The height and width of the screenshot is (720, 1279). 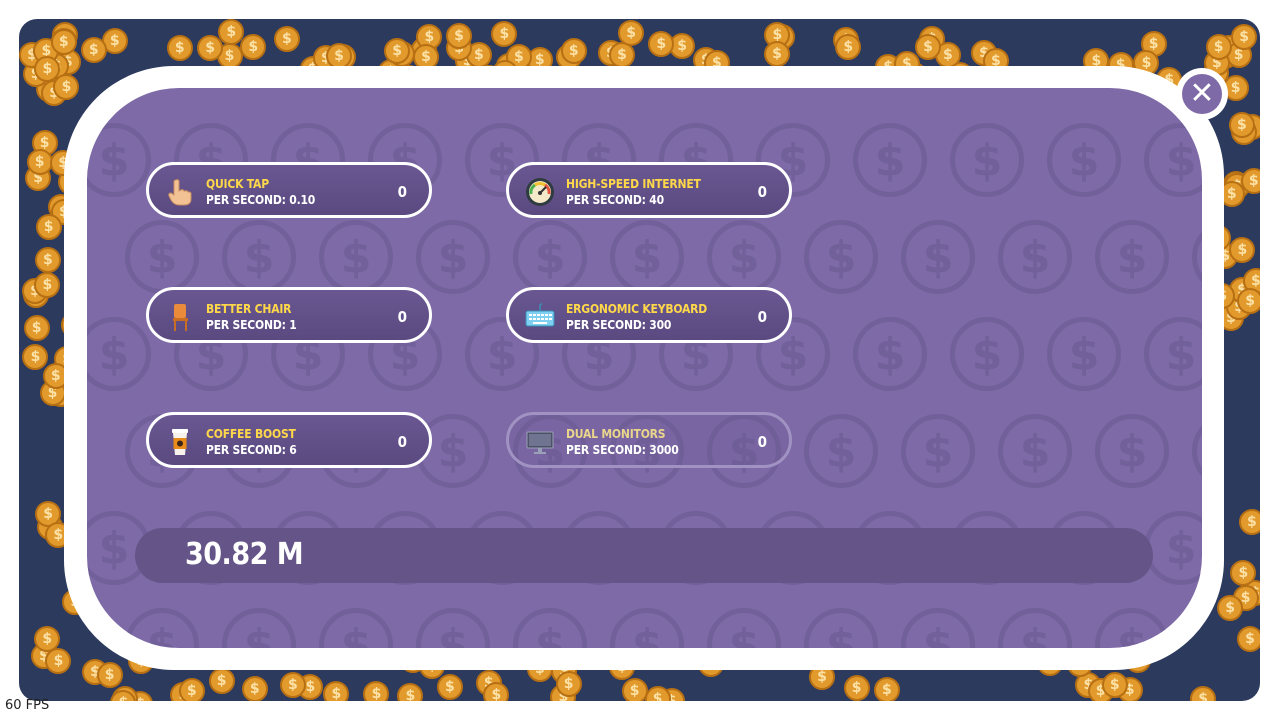 What do you see at coordinates (237, 184) in the screenshot?
I see `upgrade-name: QUICK TAP` at bounding box center [237, 184].